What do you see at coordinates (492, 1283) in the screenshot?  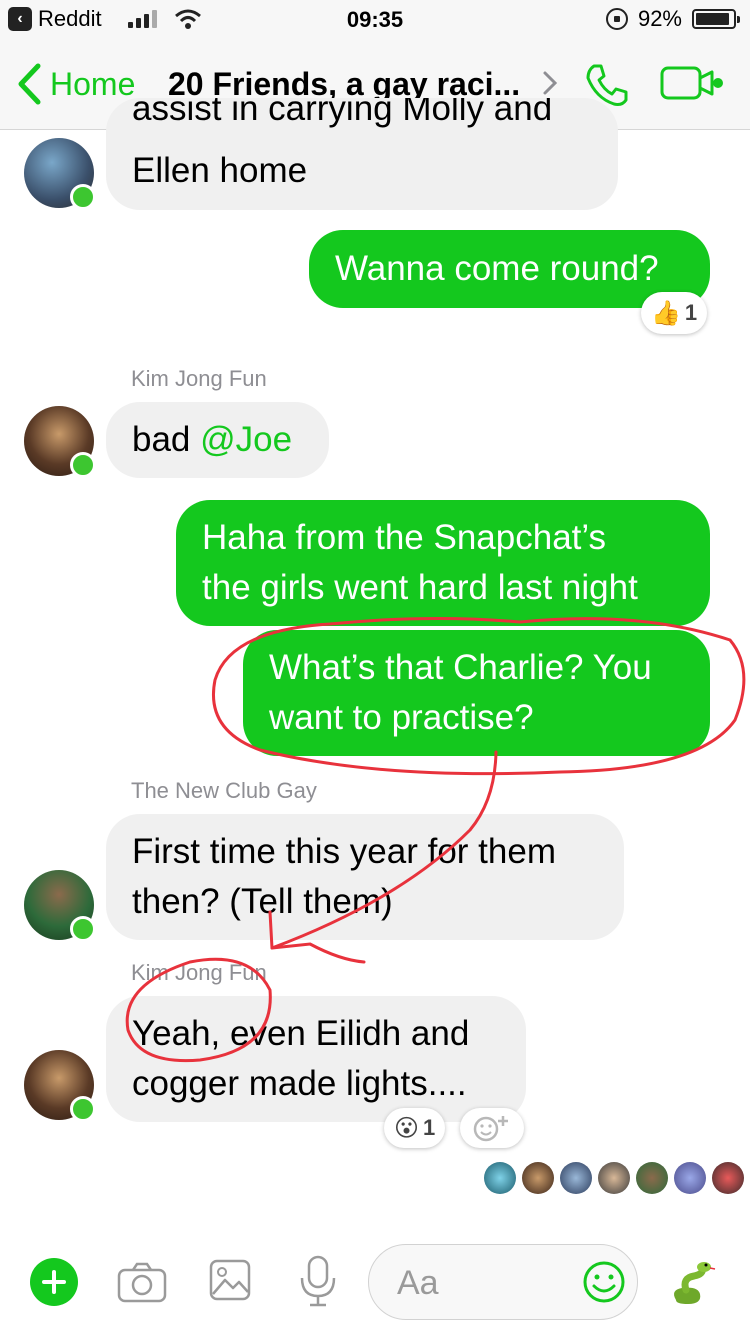 I see `message-input` at bounding box center [492, 1283].